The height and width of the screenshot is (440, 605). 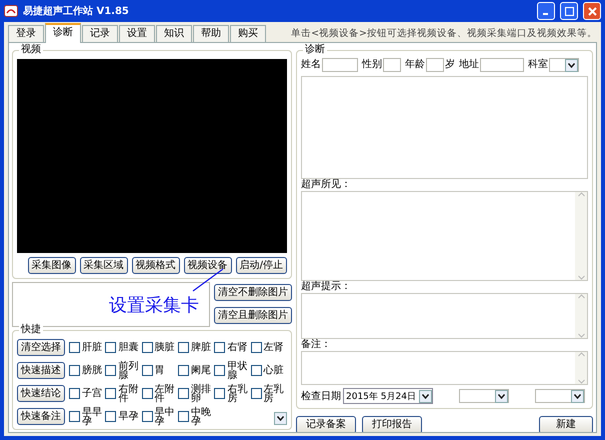 What do you see at coordinates (274, 347) in the screenshot?
I see `checkbox-label: 左肾` at bounding box center [274, 347].